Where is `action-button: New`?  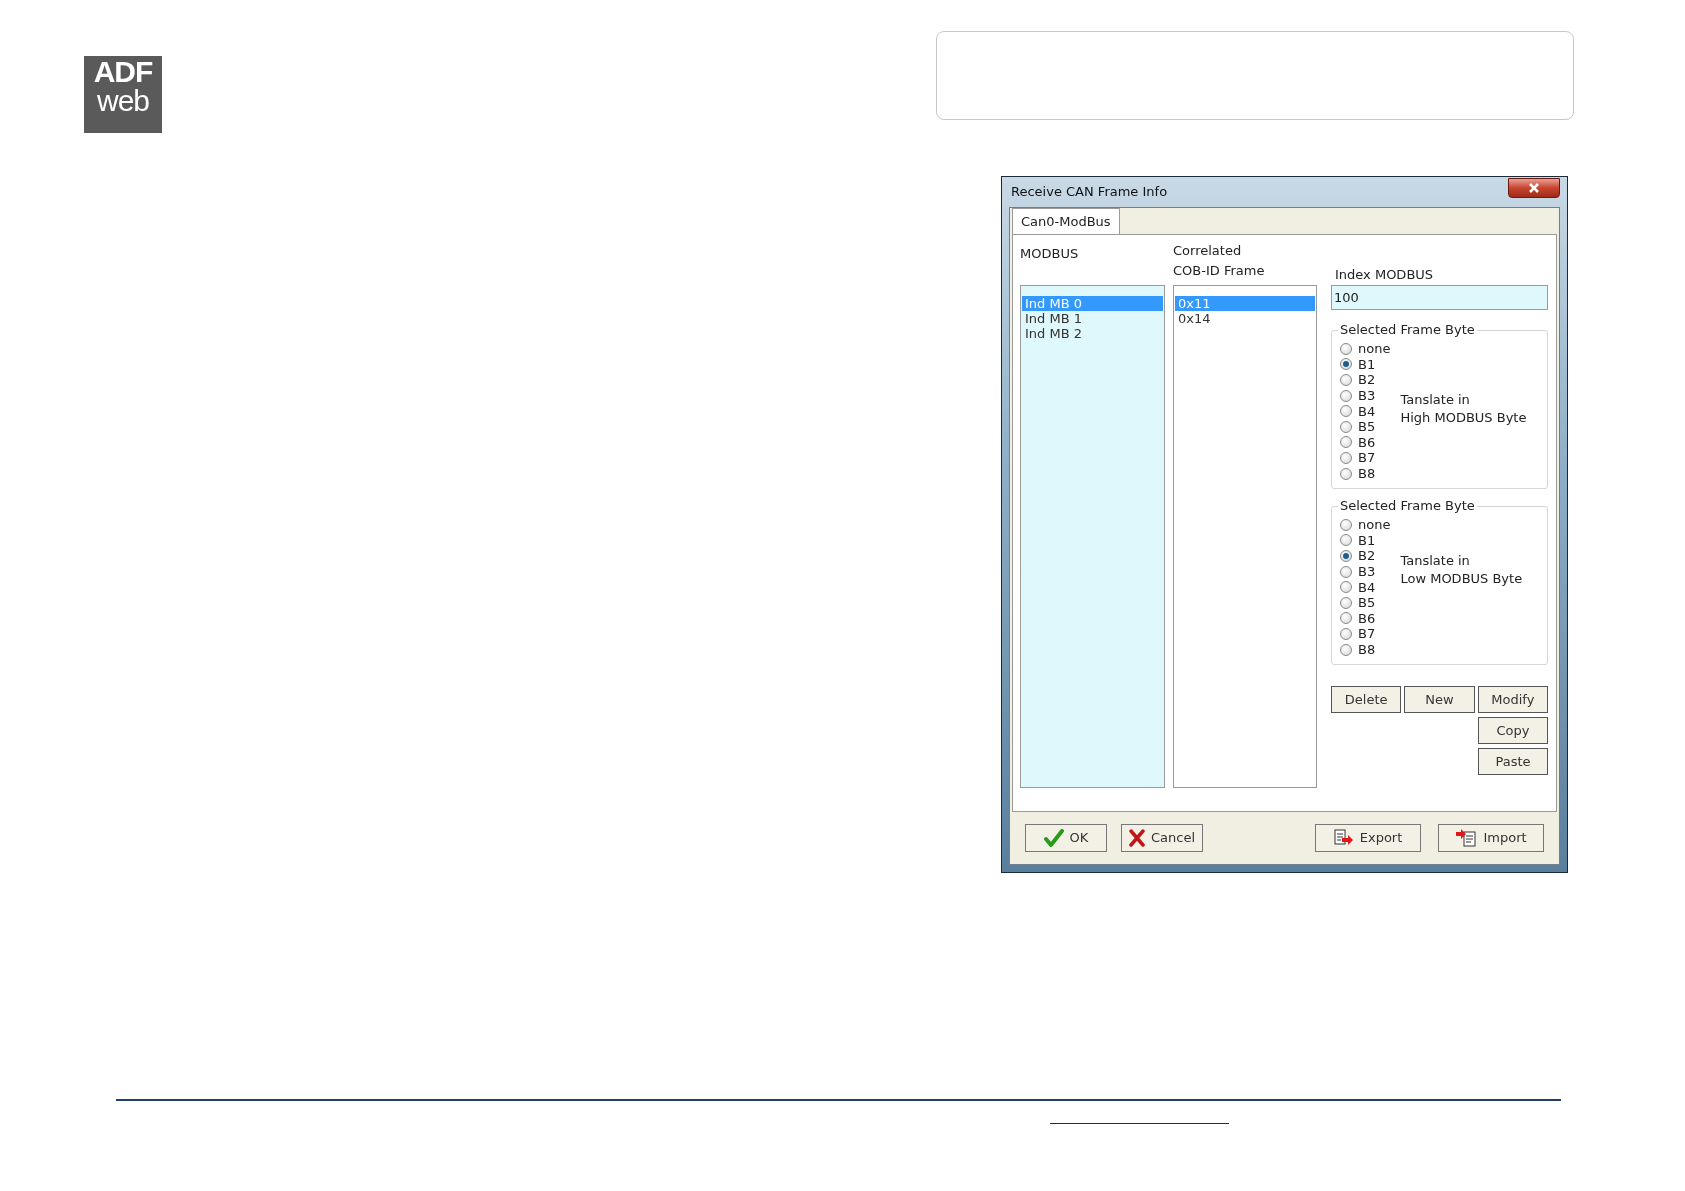
action-button: New is located at coordinates (1439, 699).